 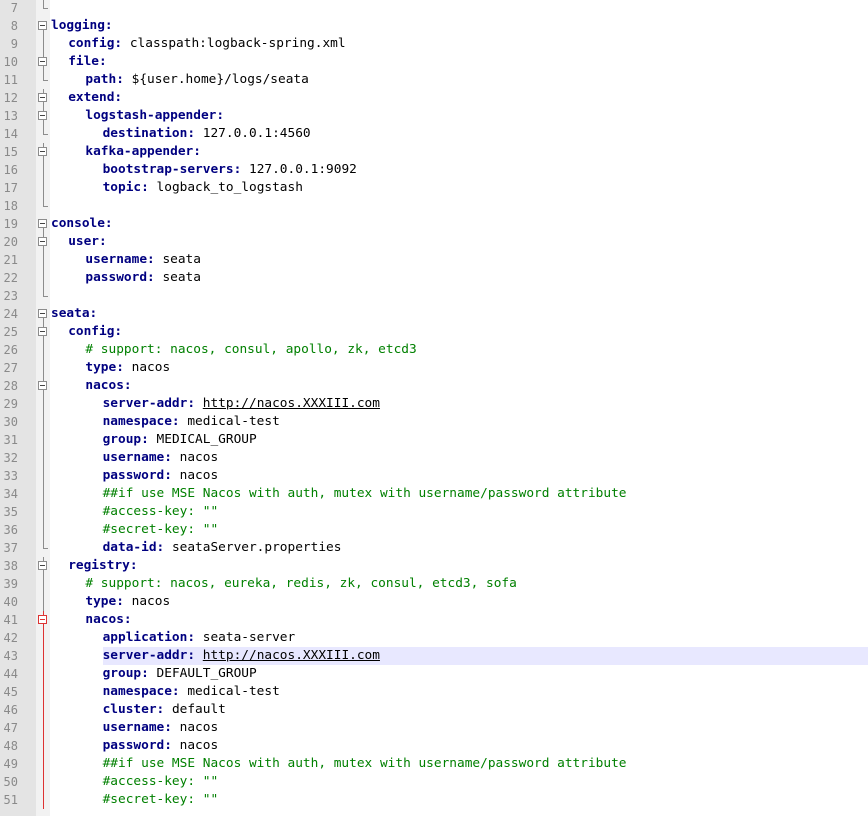 I want to click on code-text: extend:, so click(x=468, y=98).